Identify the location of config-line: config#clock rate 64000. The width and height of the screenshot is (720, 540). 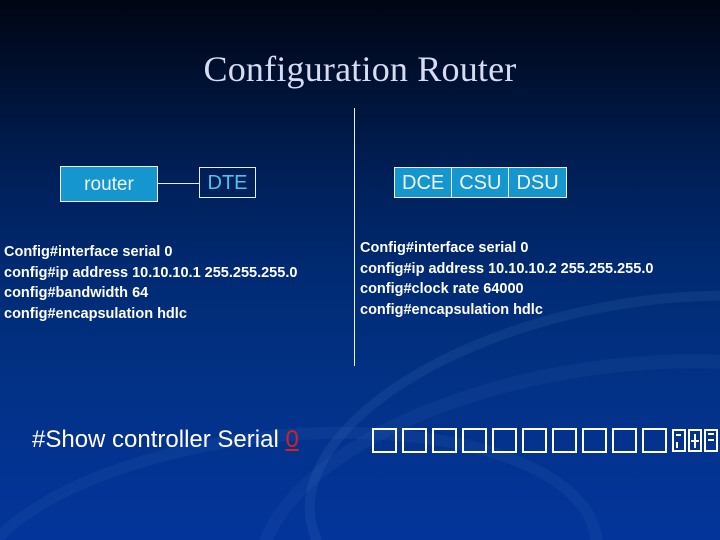
(442, 289).